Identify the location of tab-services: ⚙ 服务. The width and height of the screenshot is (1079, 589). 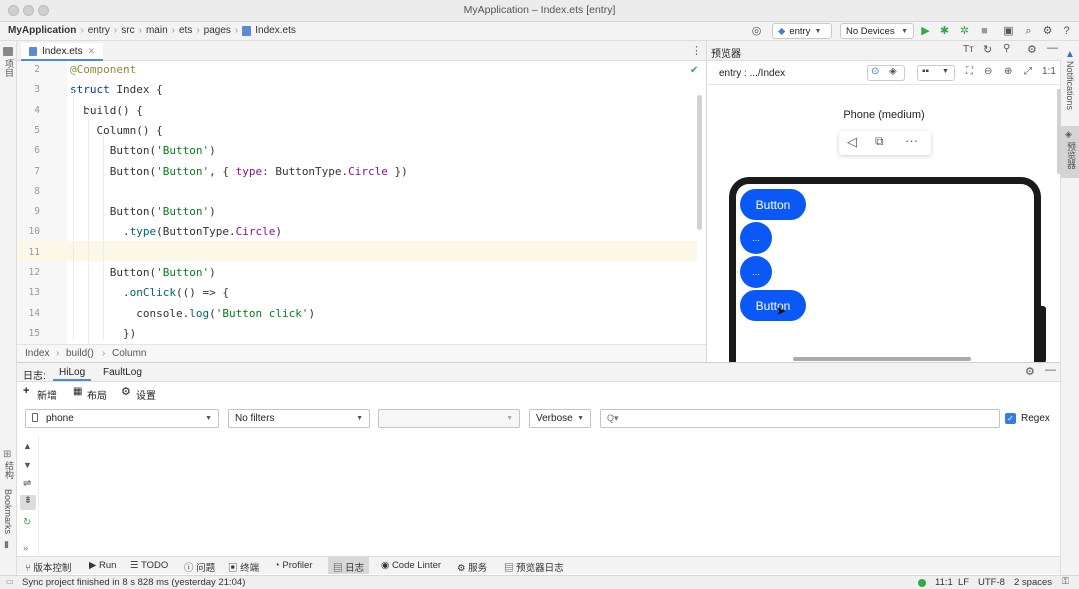
(472, 567).